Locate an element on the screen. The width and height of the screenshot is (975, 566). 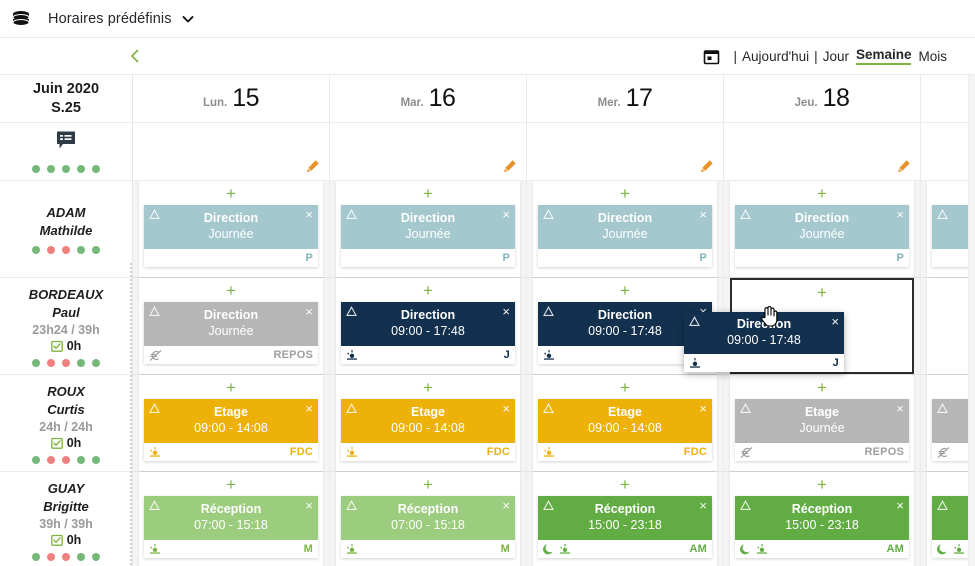
shift-card: Direction Journée × REPOS is located at coordinates (231, 333).